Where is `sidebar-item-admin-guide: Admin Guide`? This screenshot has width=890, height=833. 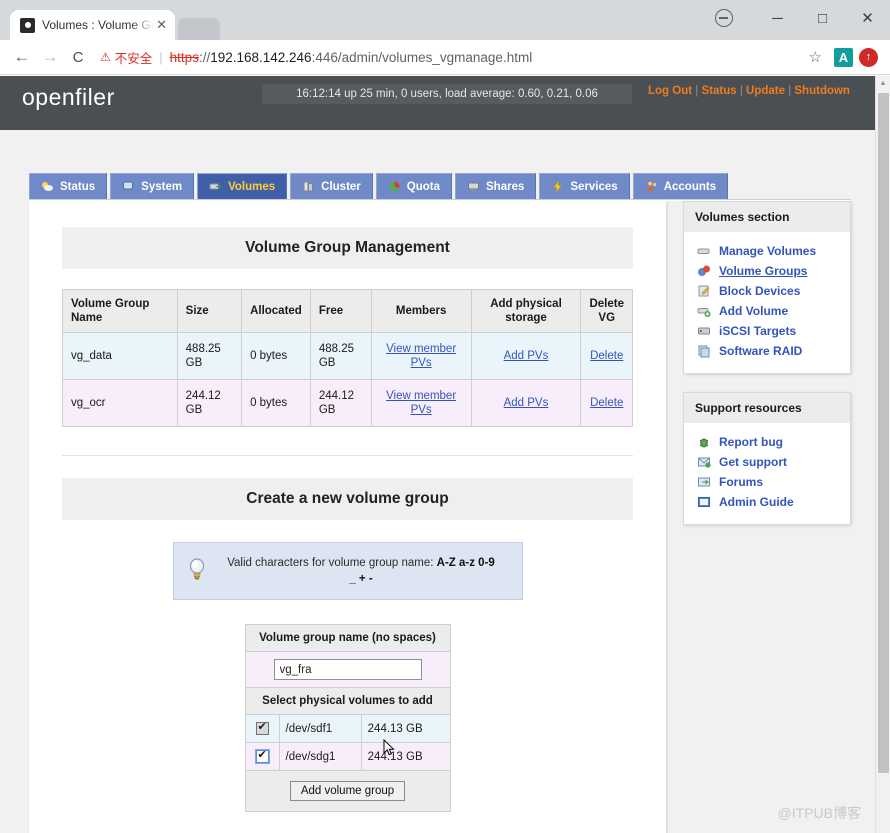 sidebar-item-admin-guide: Admin Guide is located at coordinates (767, 502).